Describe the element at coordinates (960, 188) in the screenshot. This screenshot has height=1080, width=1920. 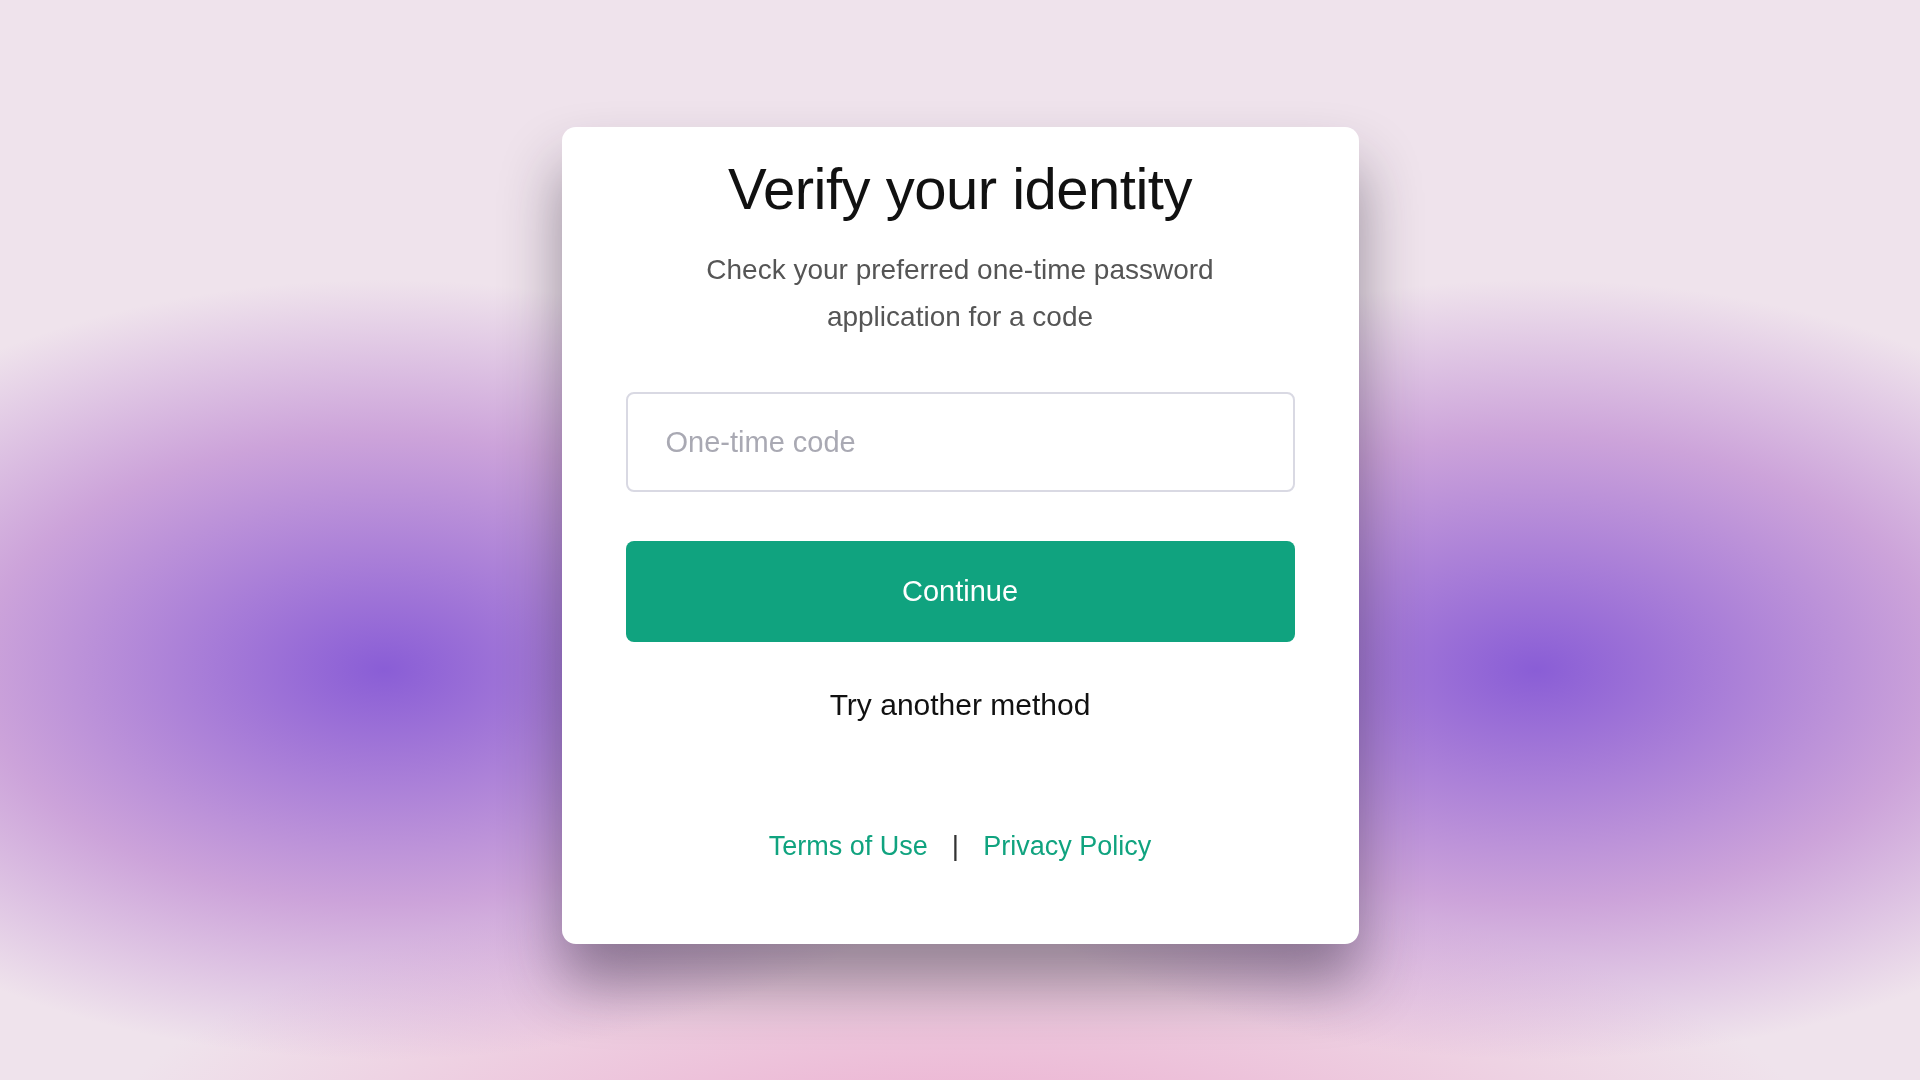
I see `dialog-title: Verify your identity` at that location.